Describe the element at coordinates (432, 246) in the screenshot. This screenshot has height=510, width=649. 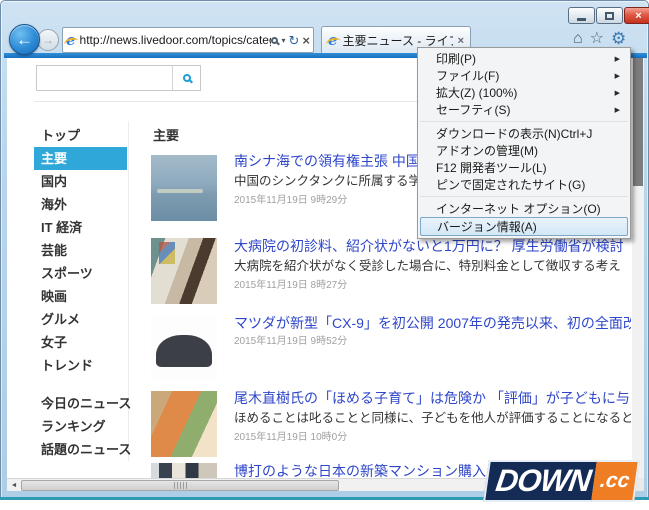
I see `article-title-link: 大病院の初診料、紹介状がないと1万円に？ 厚生労働省が検討` at that location.